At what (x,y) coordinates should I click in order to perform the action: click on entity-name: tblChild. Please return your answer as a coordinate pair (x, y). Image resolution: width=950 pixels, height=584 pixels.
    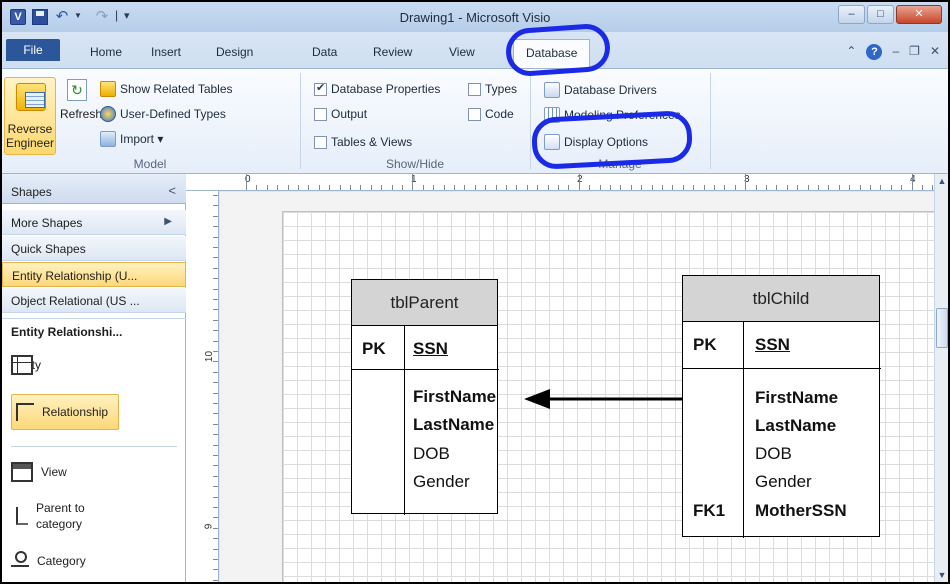
    Looking at the image, I should click on (781, 299).